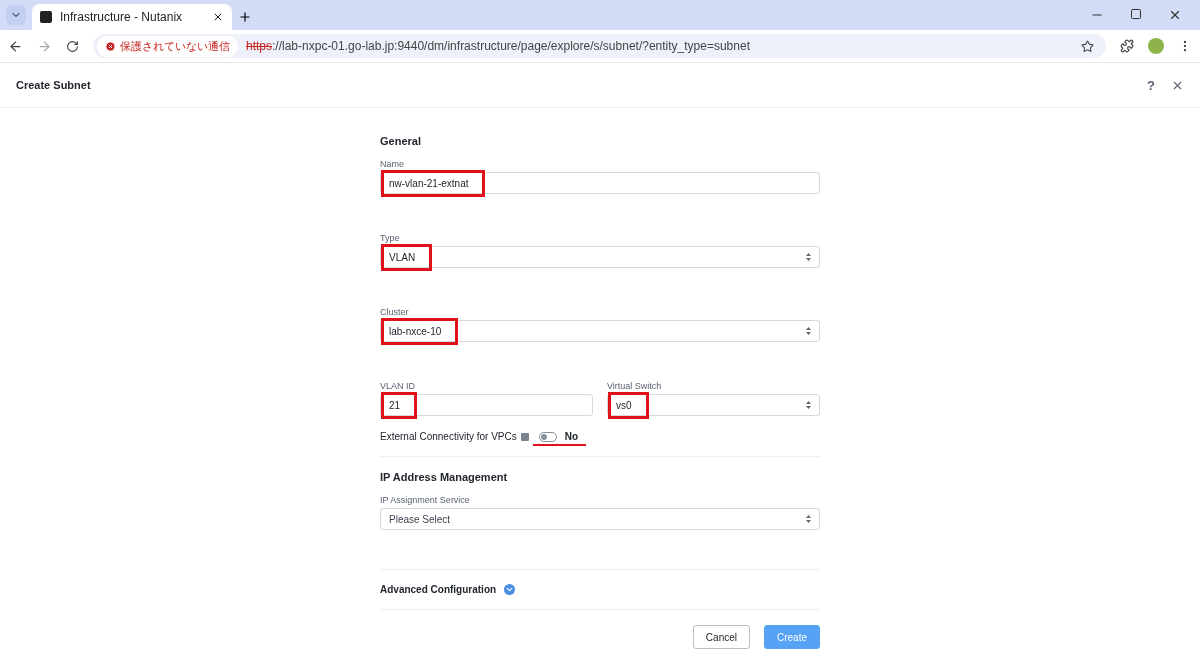 The height and width of the screenshot is (649, 1200). What do you see at coordinates (721, 637) in the screenshot?
I see `cancel-button: Cancel` at bounding box center [721, 637].